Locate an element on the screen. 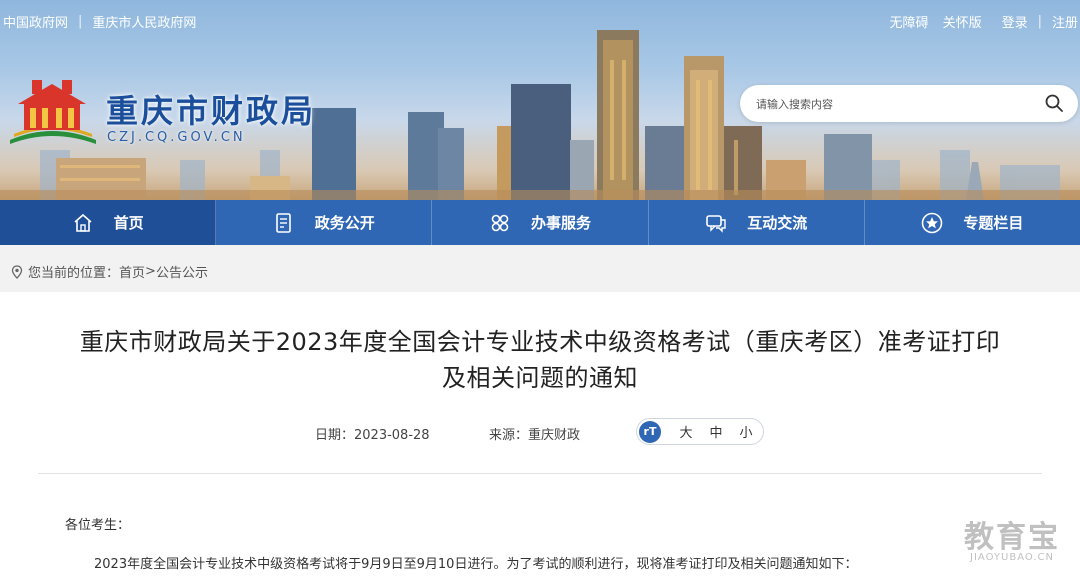  article-meta: 日期：2023-08-28 来源：重庆财政 rT 大 中 小 is located at coordinates (540, 433).